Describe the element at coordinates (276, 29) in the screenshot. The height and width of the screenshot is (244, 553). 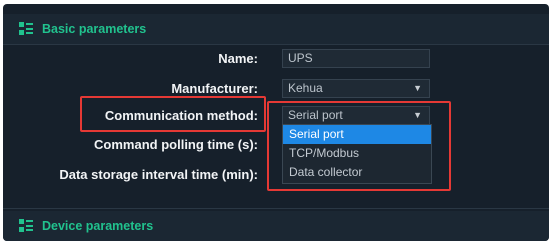
I see `basic-parameters-header: Basic parameters` at that location.